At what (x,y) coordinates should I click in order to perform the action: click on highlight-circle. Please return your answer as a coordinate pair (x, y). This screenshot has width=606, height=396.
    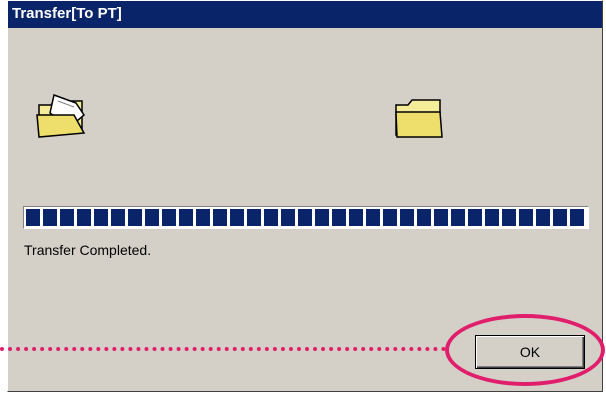
    Looking at the image, I should click on (525, 350).